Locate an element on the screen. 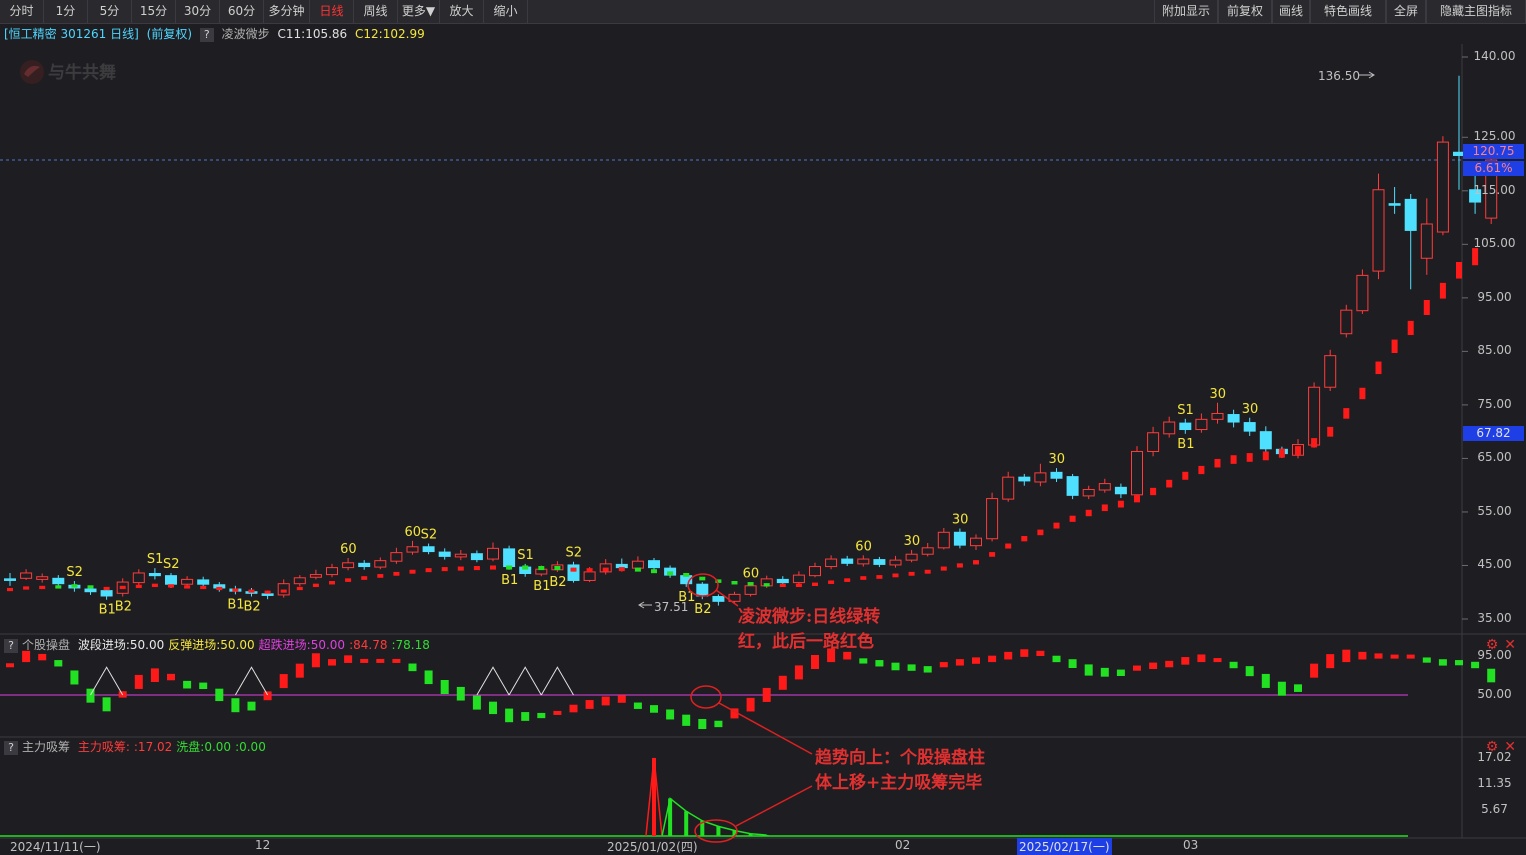  panel3-red-bar is located at coordinates (654, 797).